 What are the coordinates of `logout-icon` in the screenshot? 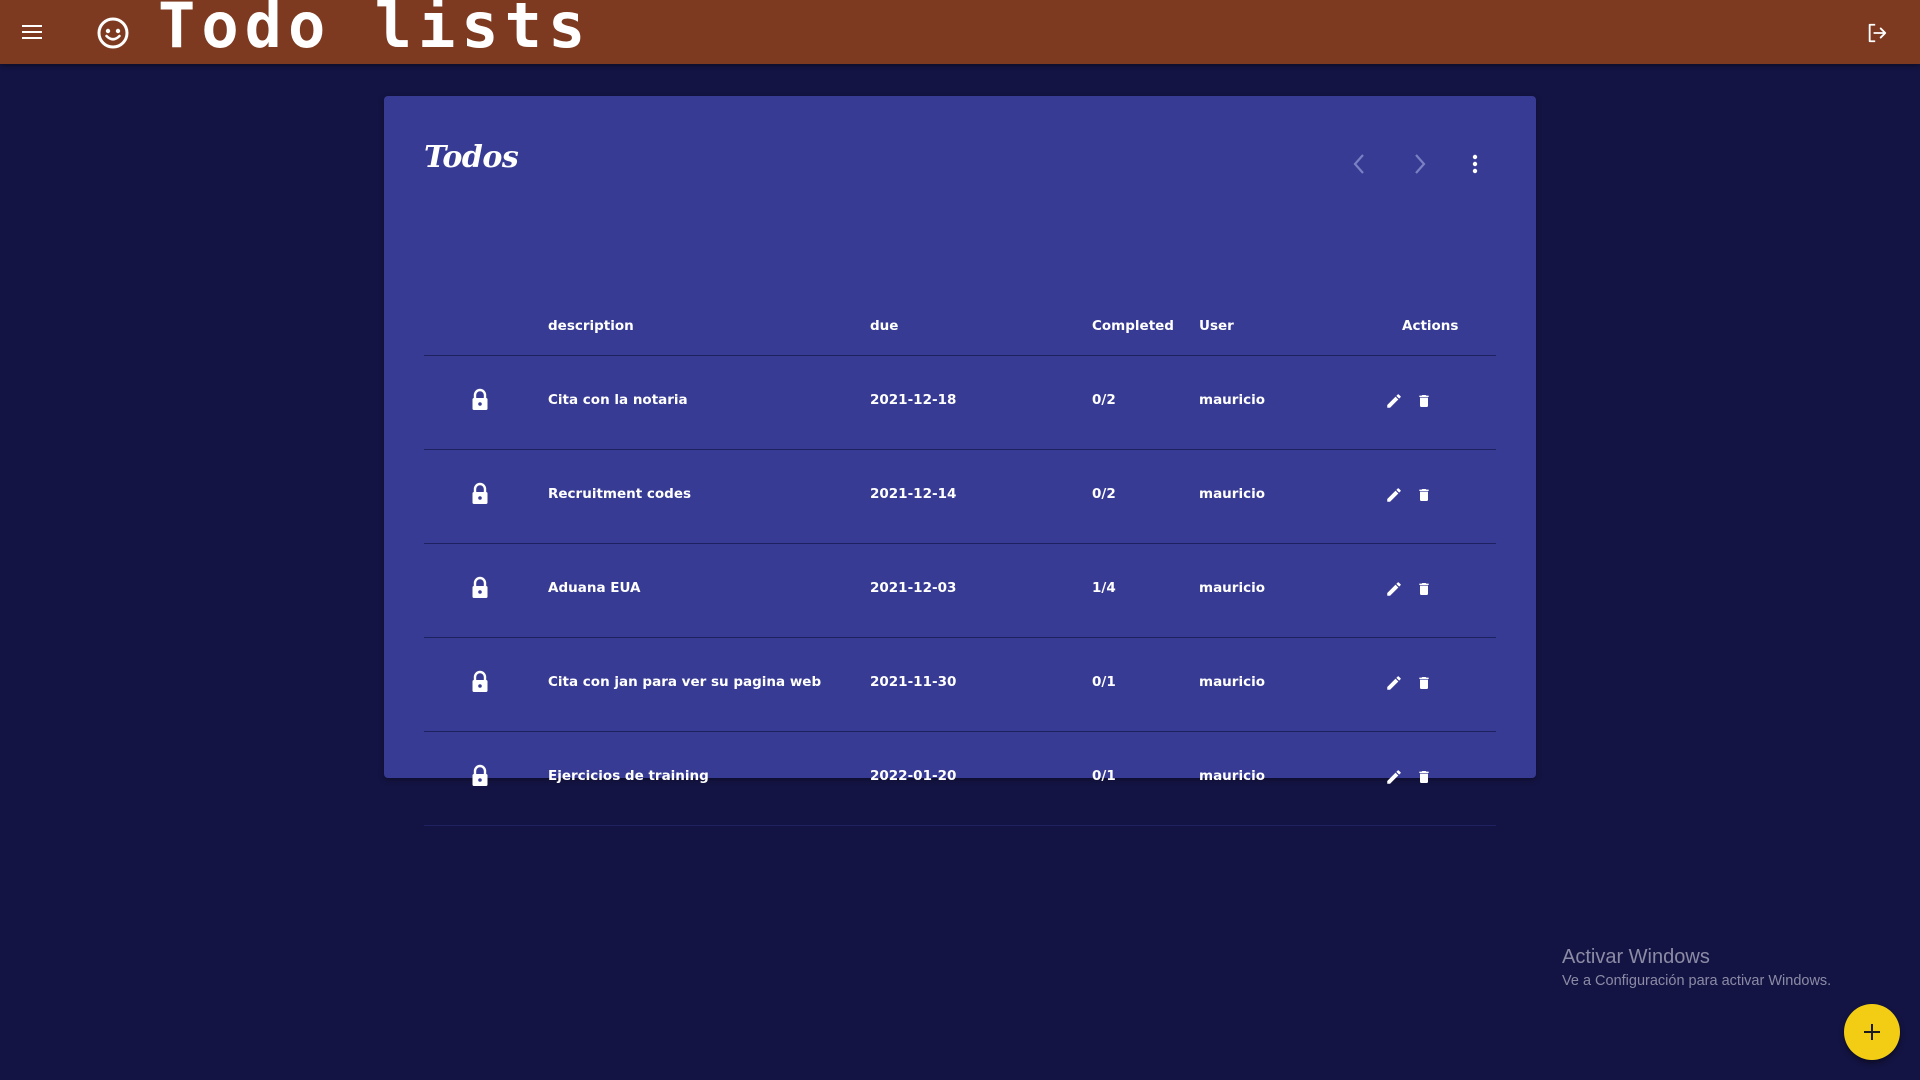 It's located at (1877, 33).